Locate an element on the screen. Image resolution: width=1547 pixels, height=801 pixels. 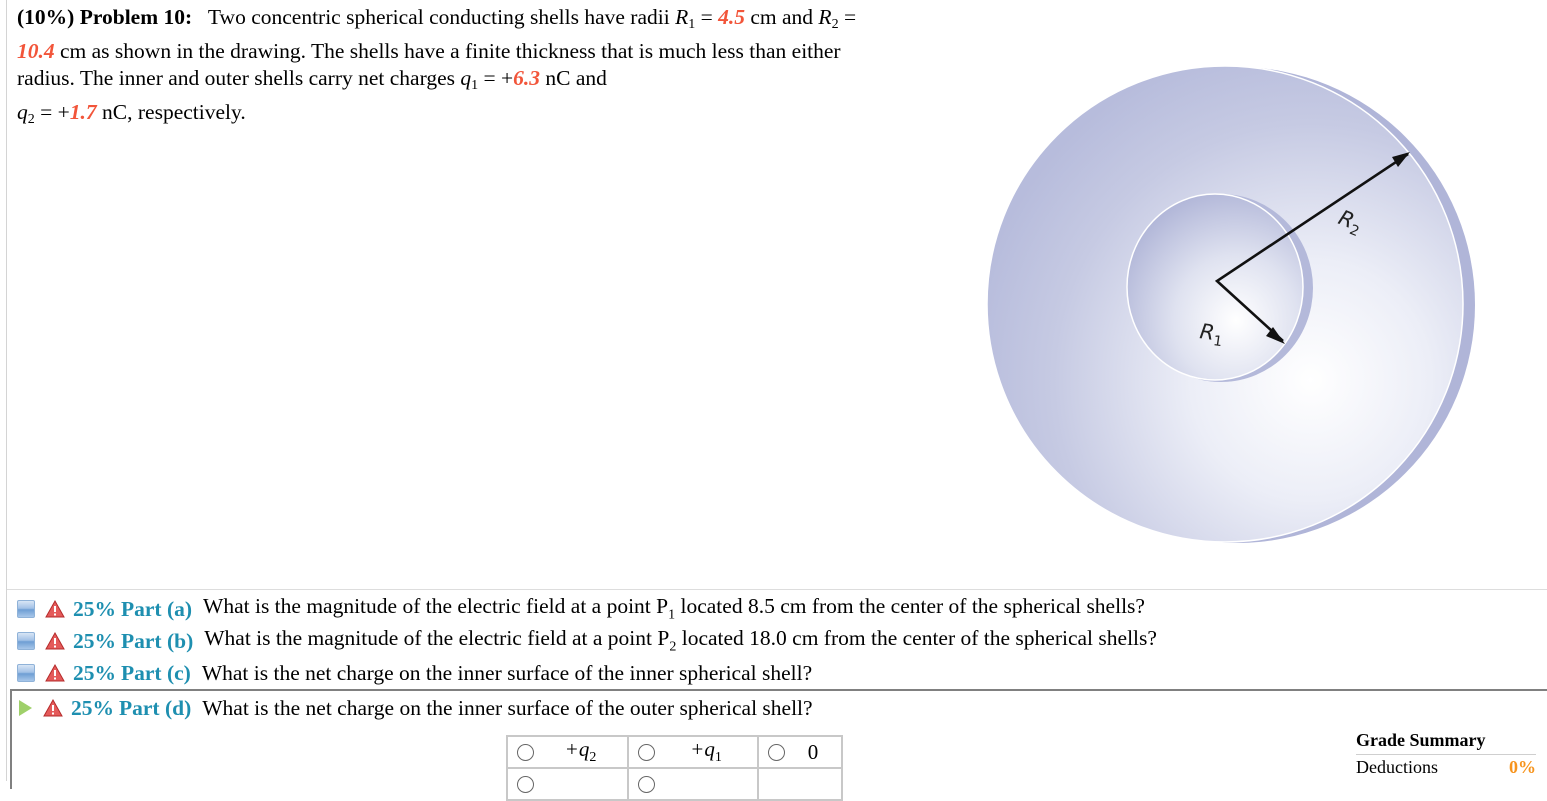
grade-summary-title: Grade Summary is located at coordinates (1446, 742).